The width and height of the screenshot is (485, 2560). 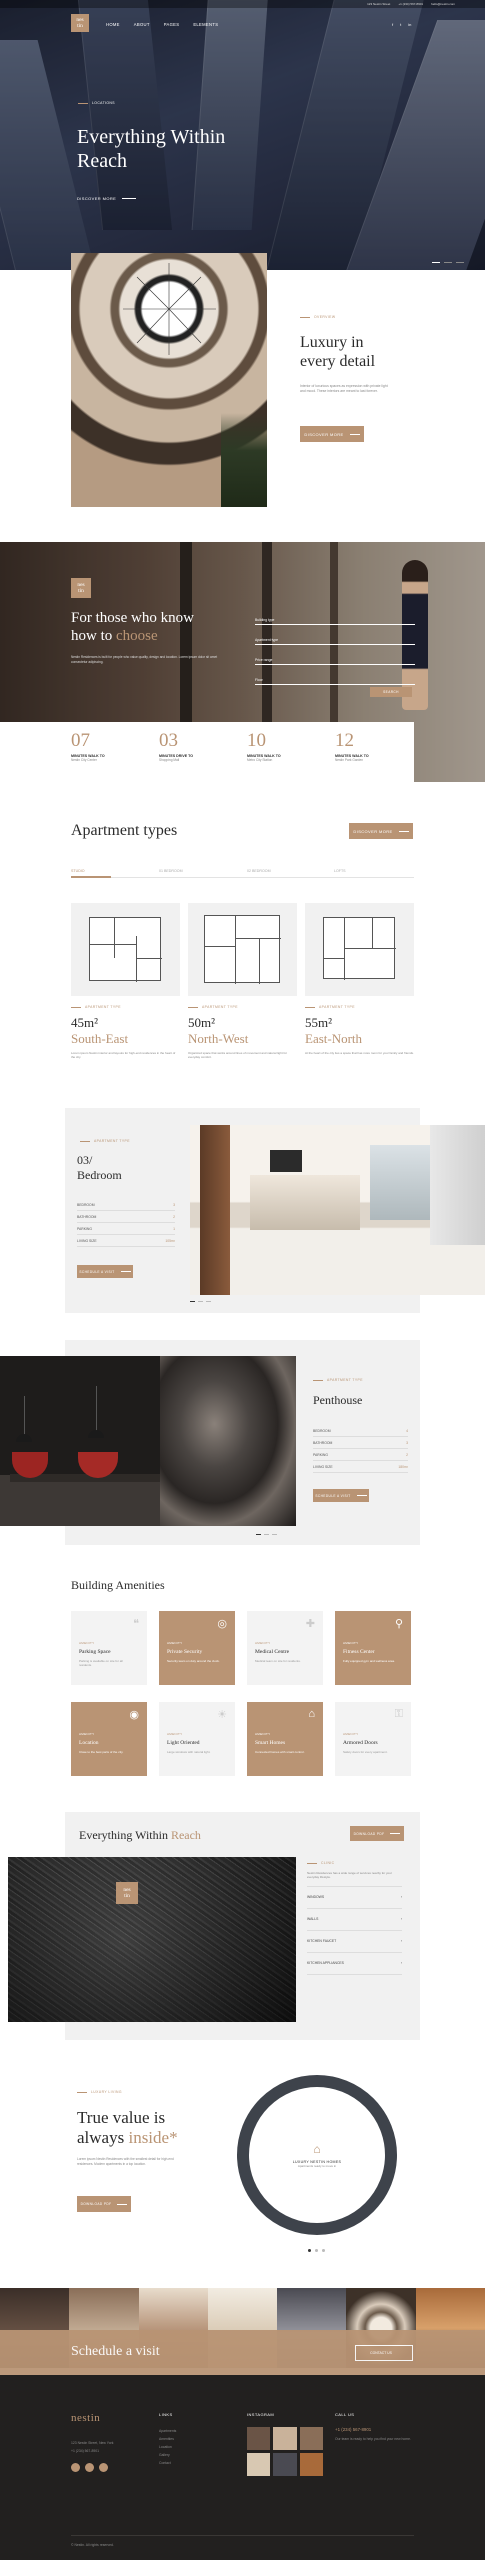 I want to click on nav-pages: PAGES, so click(x=172, y=24).